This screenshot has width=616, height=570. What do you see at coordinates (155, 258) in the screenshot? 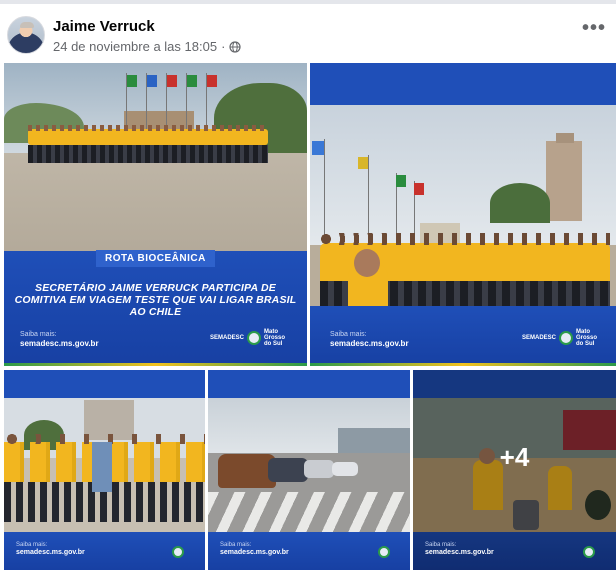
I see `rota-tag: ROTA BIOCEÂNICA` at bounding box center [155, 258].